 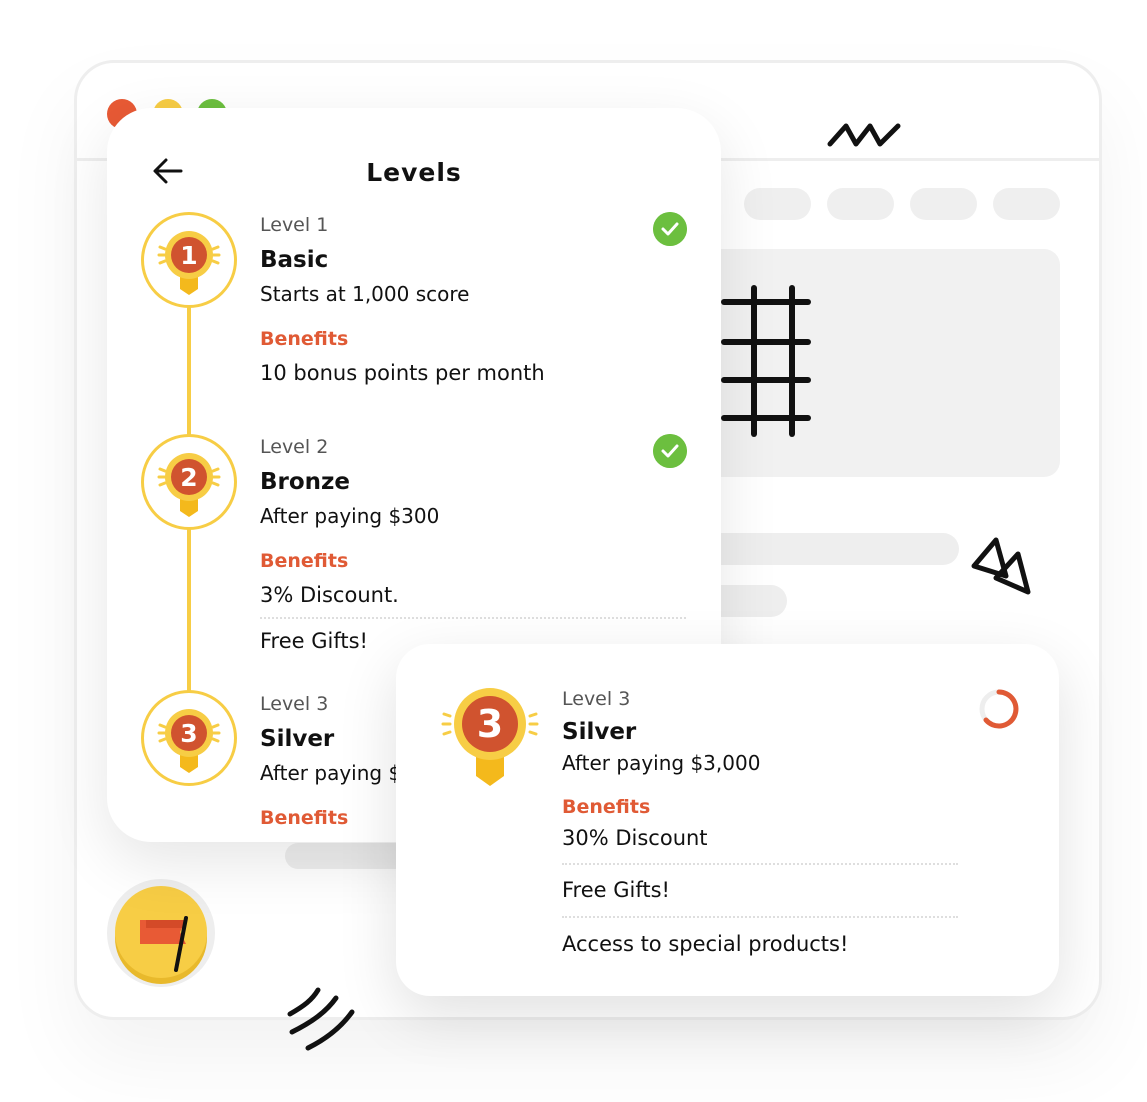 I want to click on progress-ring-icon, so click(x=999, y=709).